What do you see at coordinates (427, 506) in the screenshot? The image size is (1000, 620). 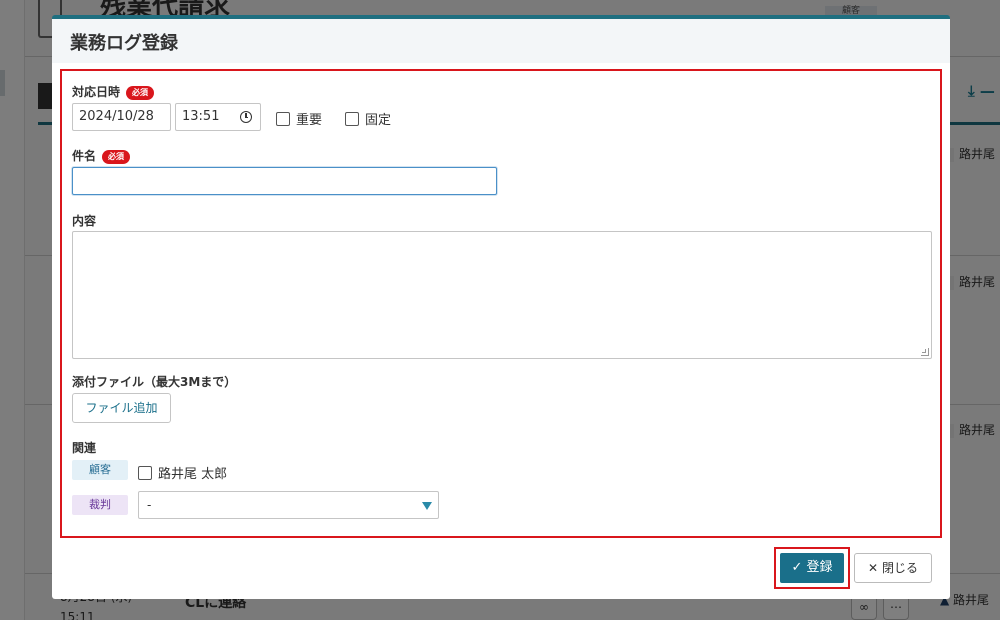 I see `chevron-down-icon` at bounding box center [427, 506].